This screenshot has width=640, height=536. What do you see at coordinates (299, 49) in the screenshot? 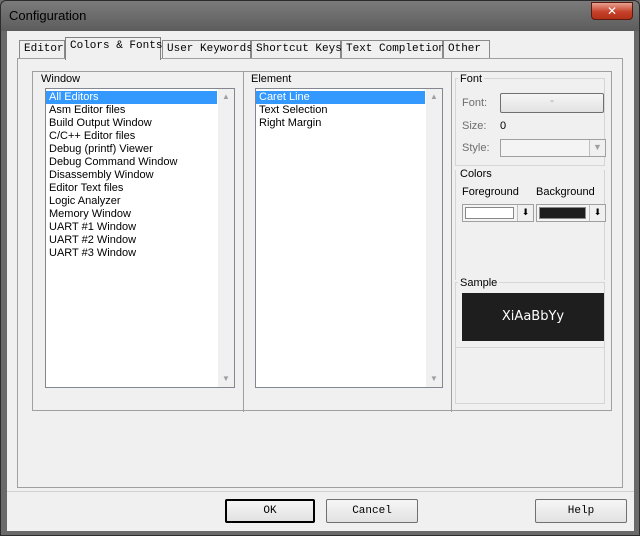
I see `tab-label: Shortcut Keys` at bounding box center [299, 49].